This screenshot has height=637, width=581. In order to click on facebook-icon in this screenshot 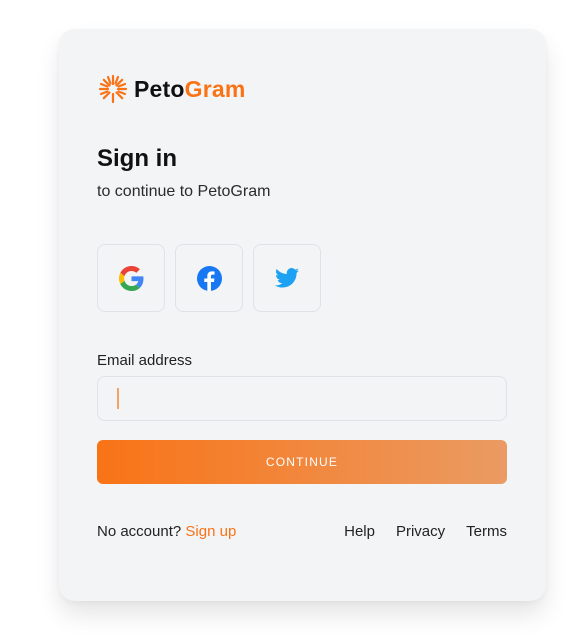, I will do `click(209, 278)`.